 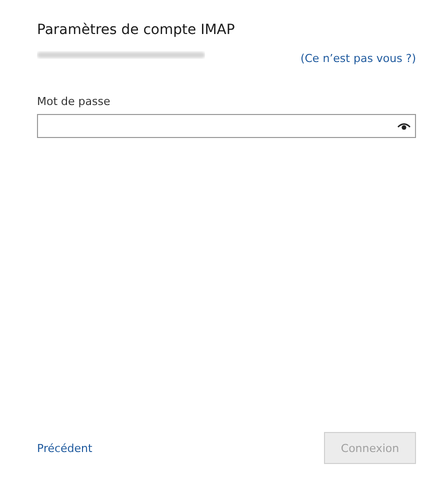 What do you see at coordinates (136, 30) in the screenshot?
I see `dialog-title: Paramètres de compte IMAP` at bounding box center [136, 30].